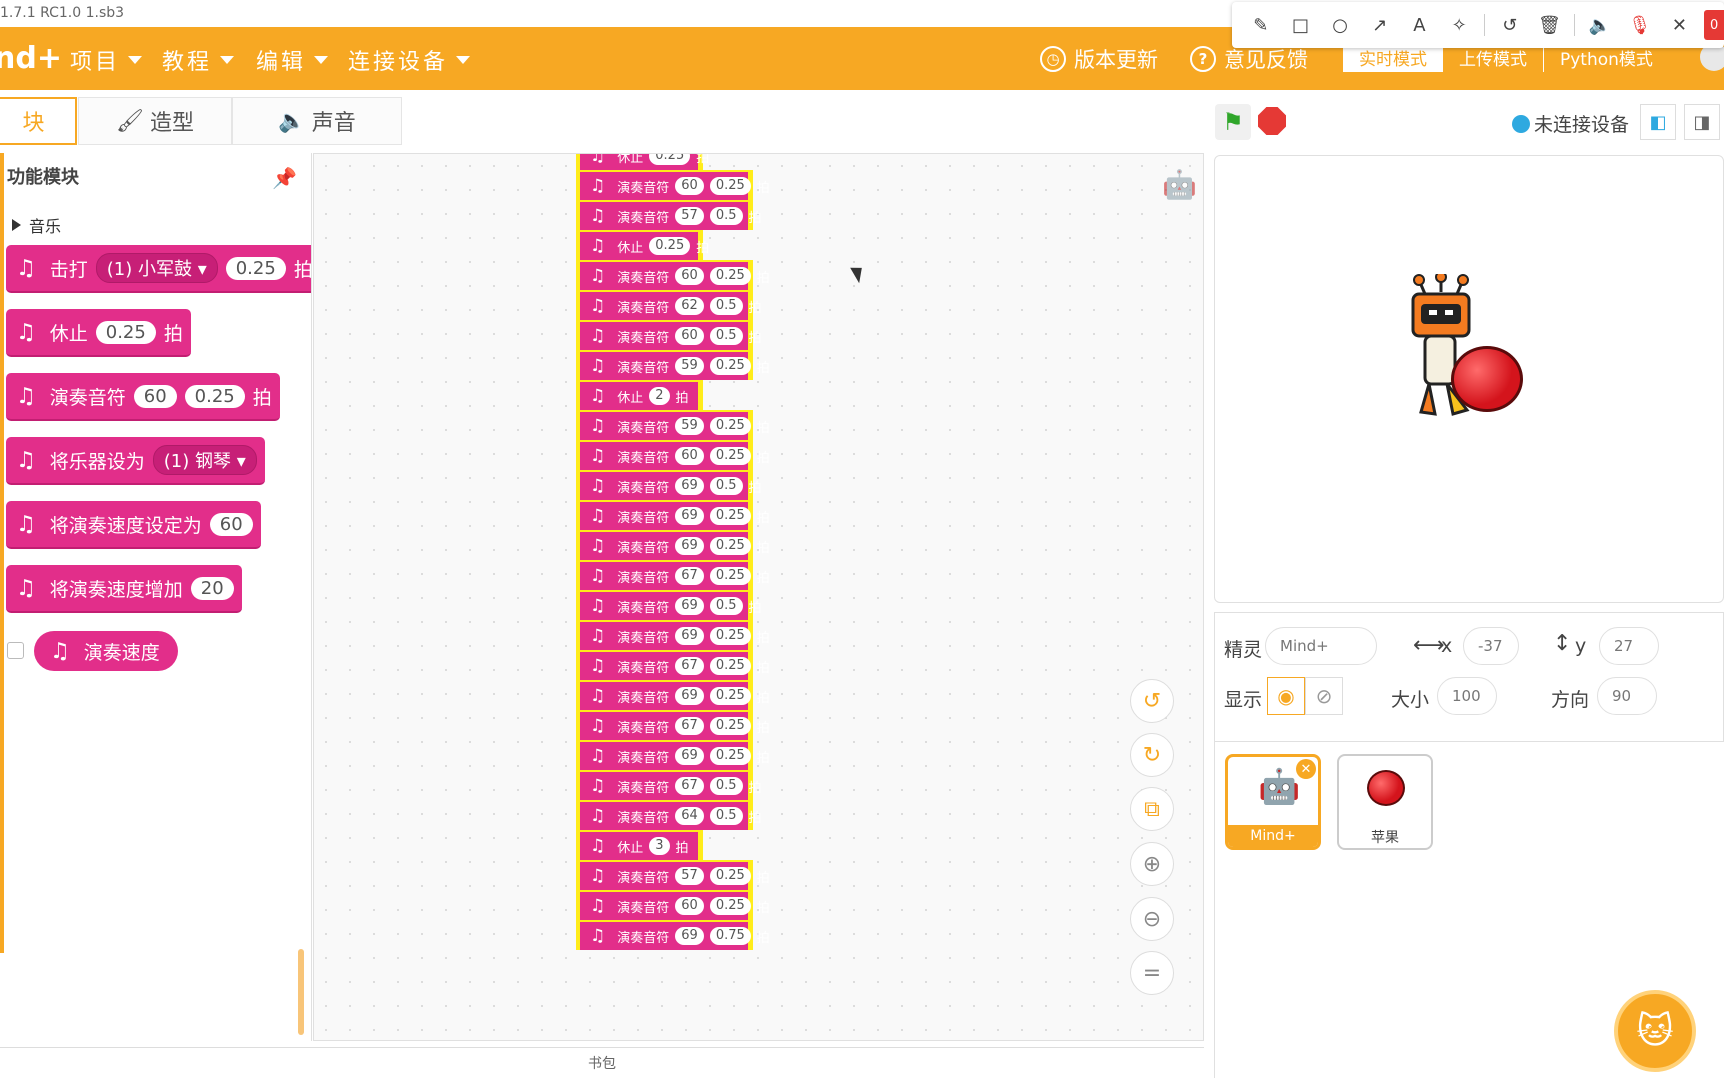 Image resolution: width=1724 pixels, height=1078 pixels. I want to click on redo-button: ↻, so click(1152, 755).